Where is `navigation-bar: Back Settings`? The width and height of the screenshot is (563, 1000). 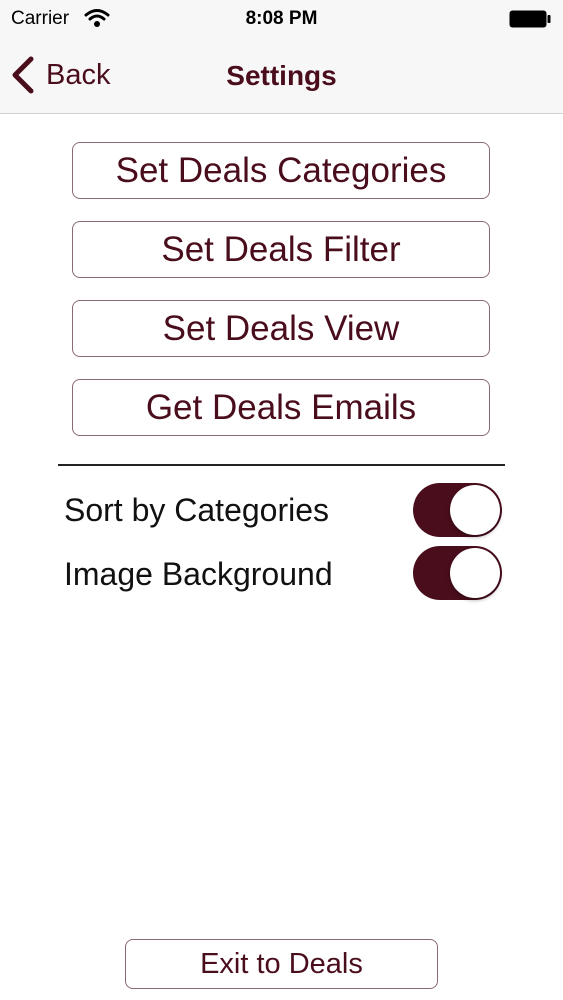 navigation-bar: Back Settings is located at coordinates (281, 76).